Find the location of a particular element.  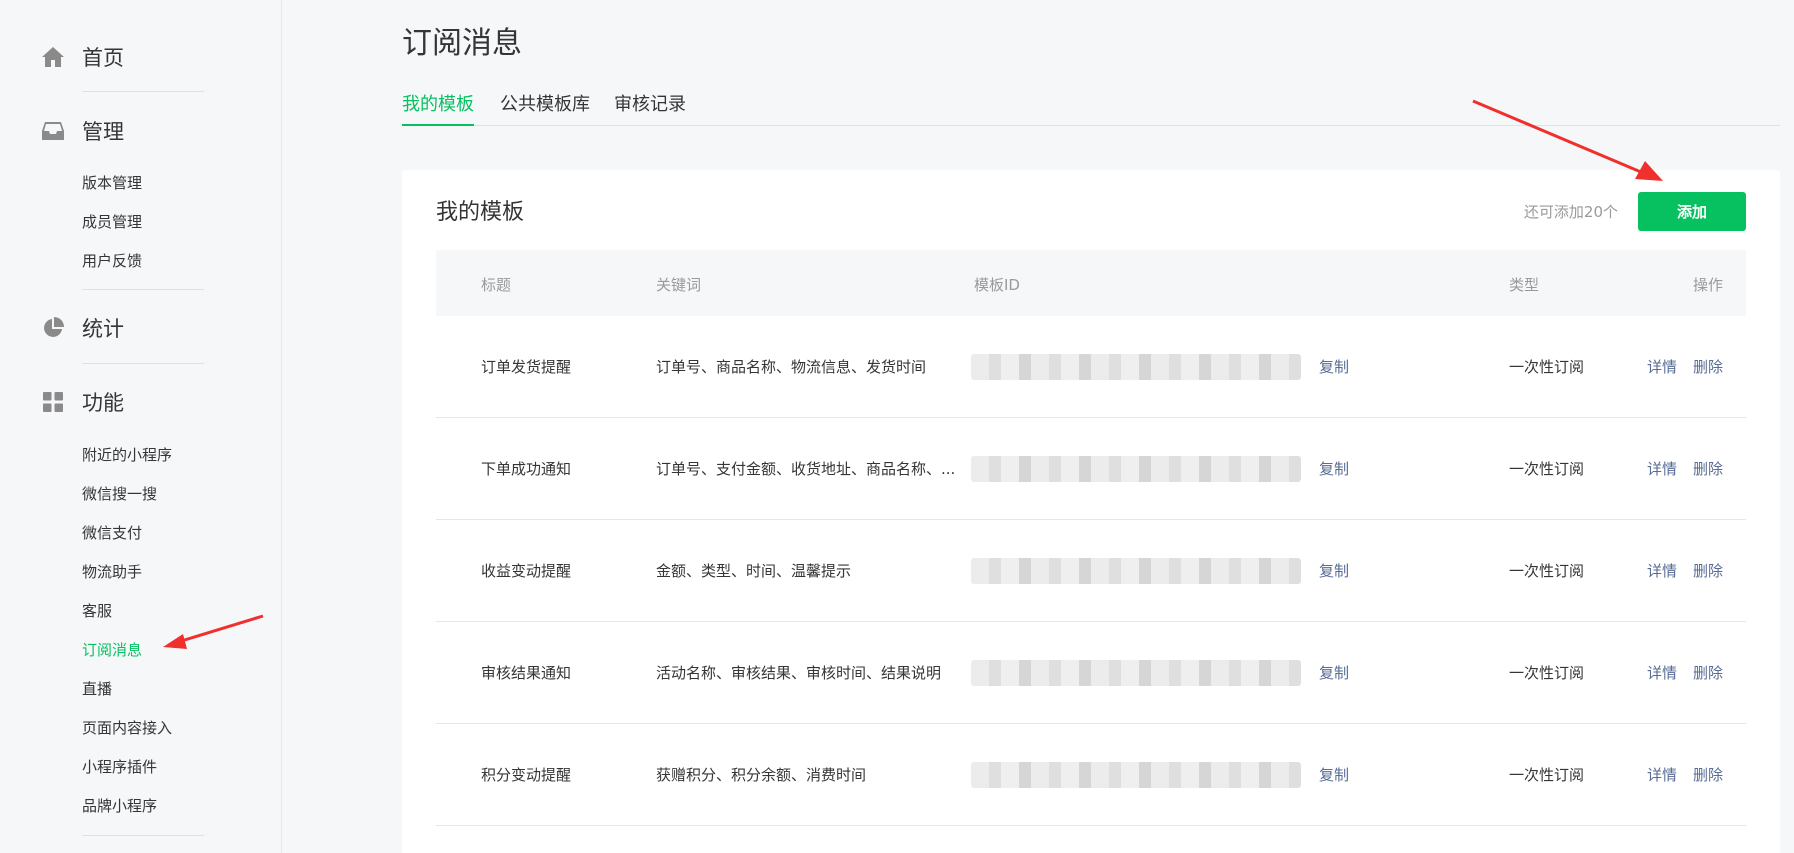

nav-features-label: 功能 is located at coordinates (103, 403).